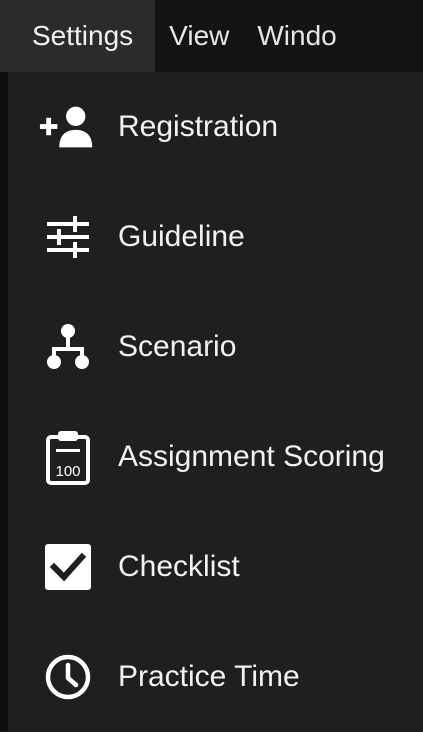 Image resolution: width=423 pixels, height=732 pixels. I want to click on menu-item-registration: Registration, so click(215, 127).